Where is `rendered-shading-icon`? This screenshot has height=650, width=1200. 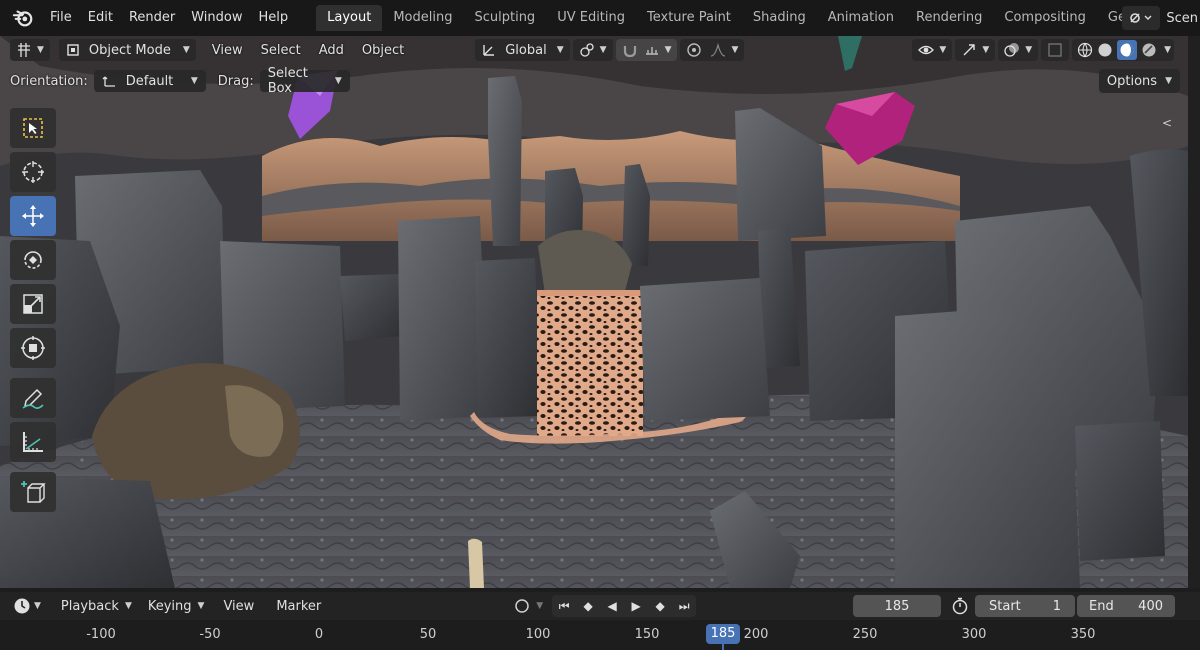
rendered-shading-icon is located at coordinates (1149, 50).